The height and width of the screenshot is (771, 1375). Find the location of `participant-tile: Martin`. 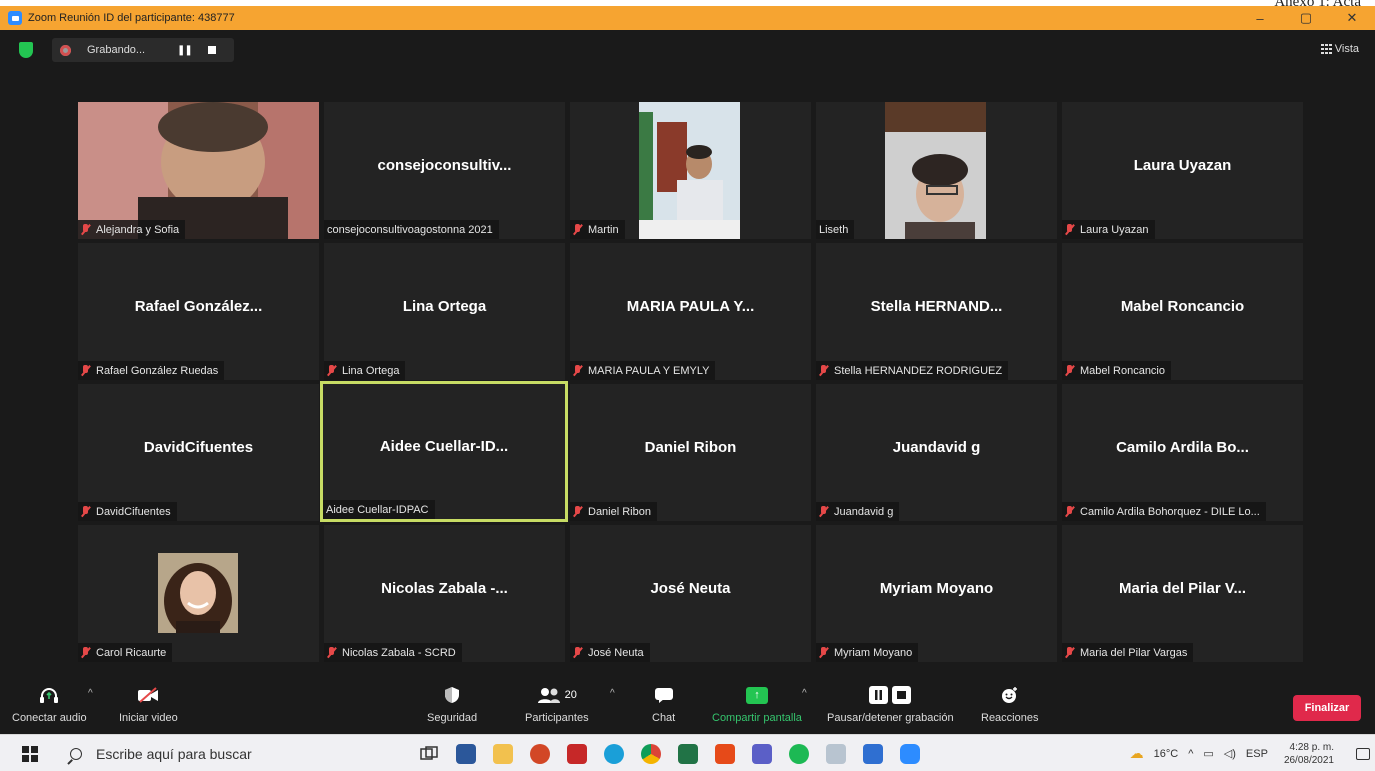

participant-tile: Martin is located at coordinates (690, 170).